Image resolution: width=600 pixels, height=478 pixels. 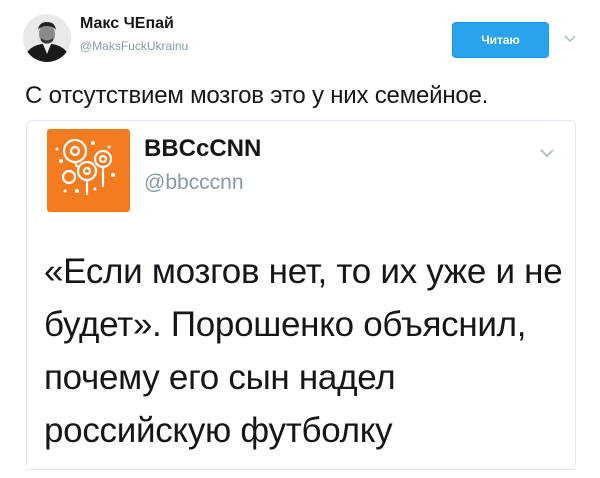 I want to click on divider, so click(x=301, y=469).